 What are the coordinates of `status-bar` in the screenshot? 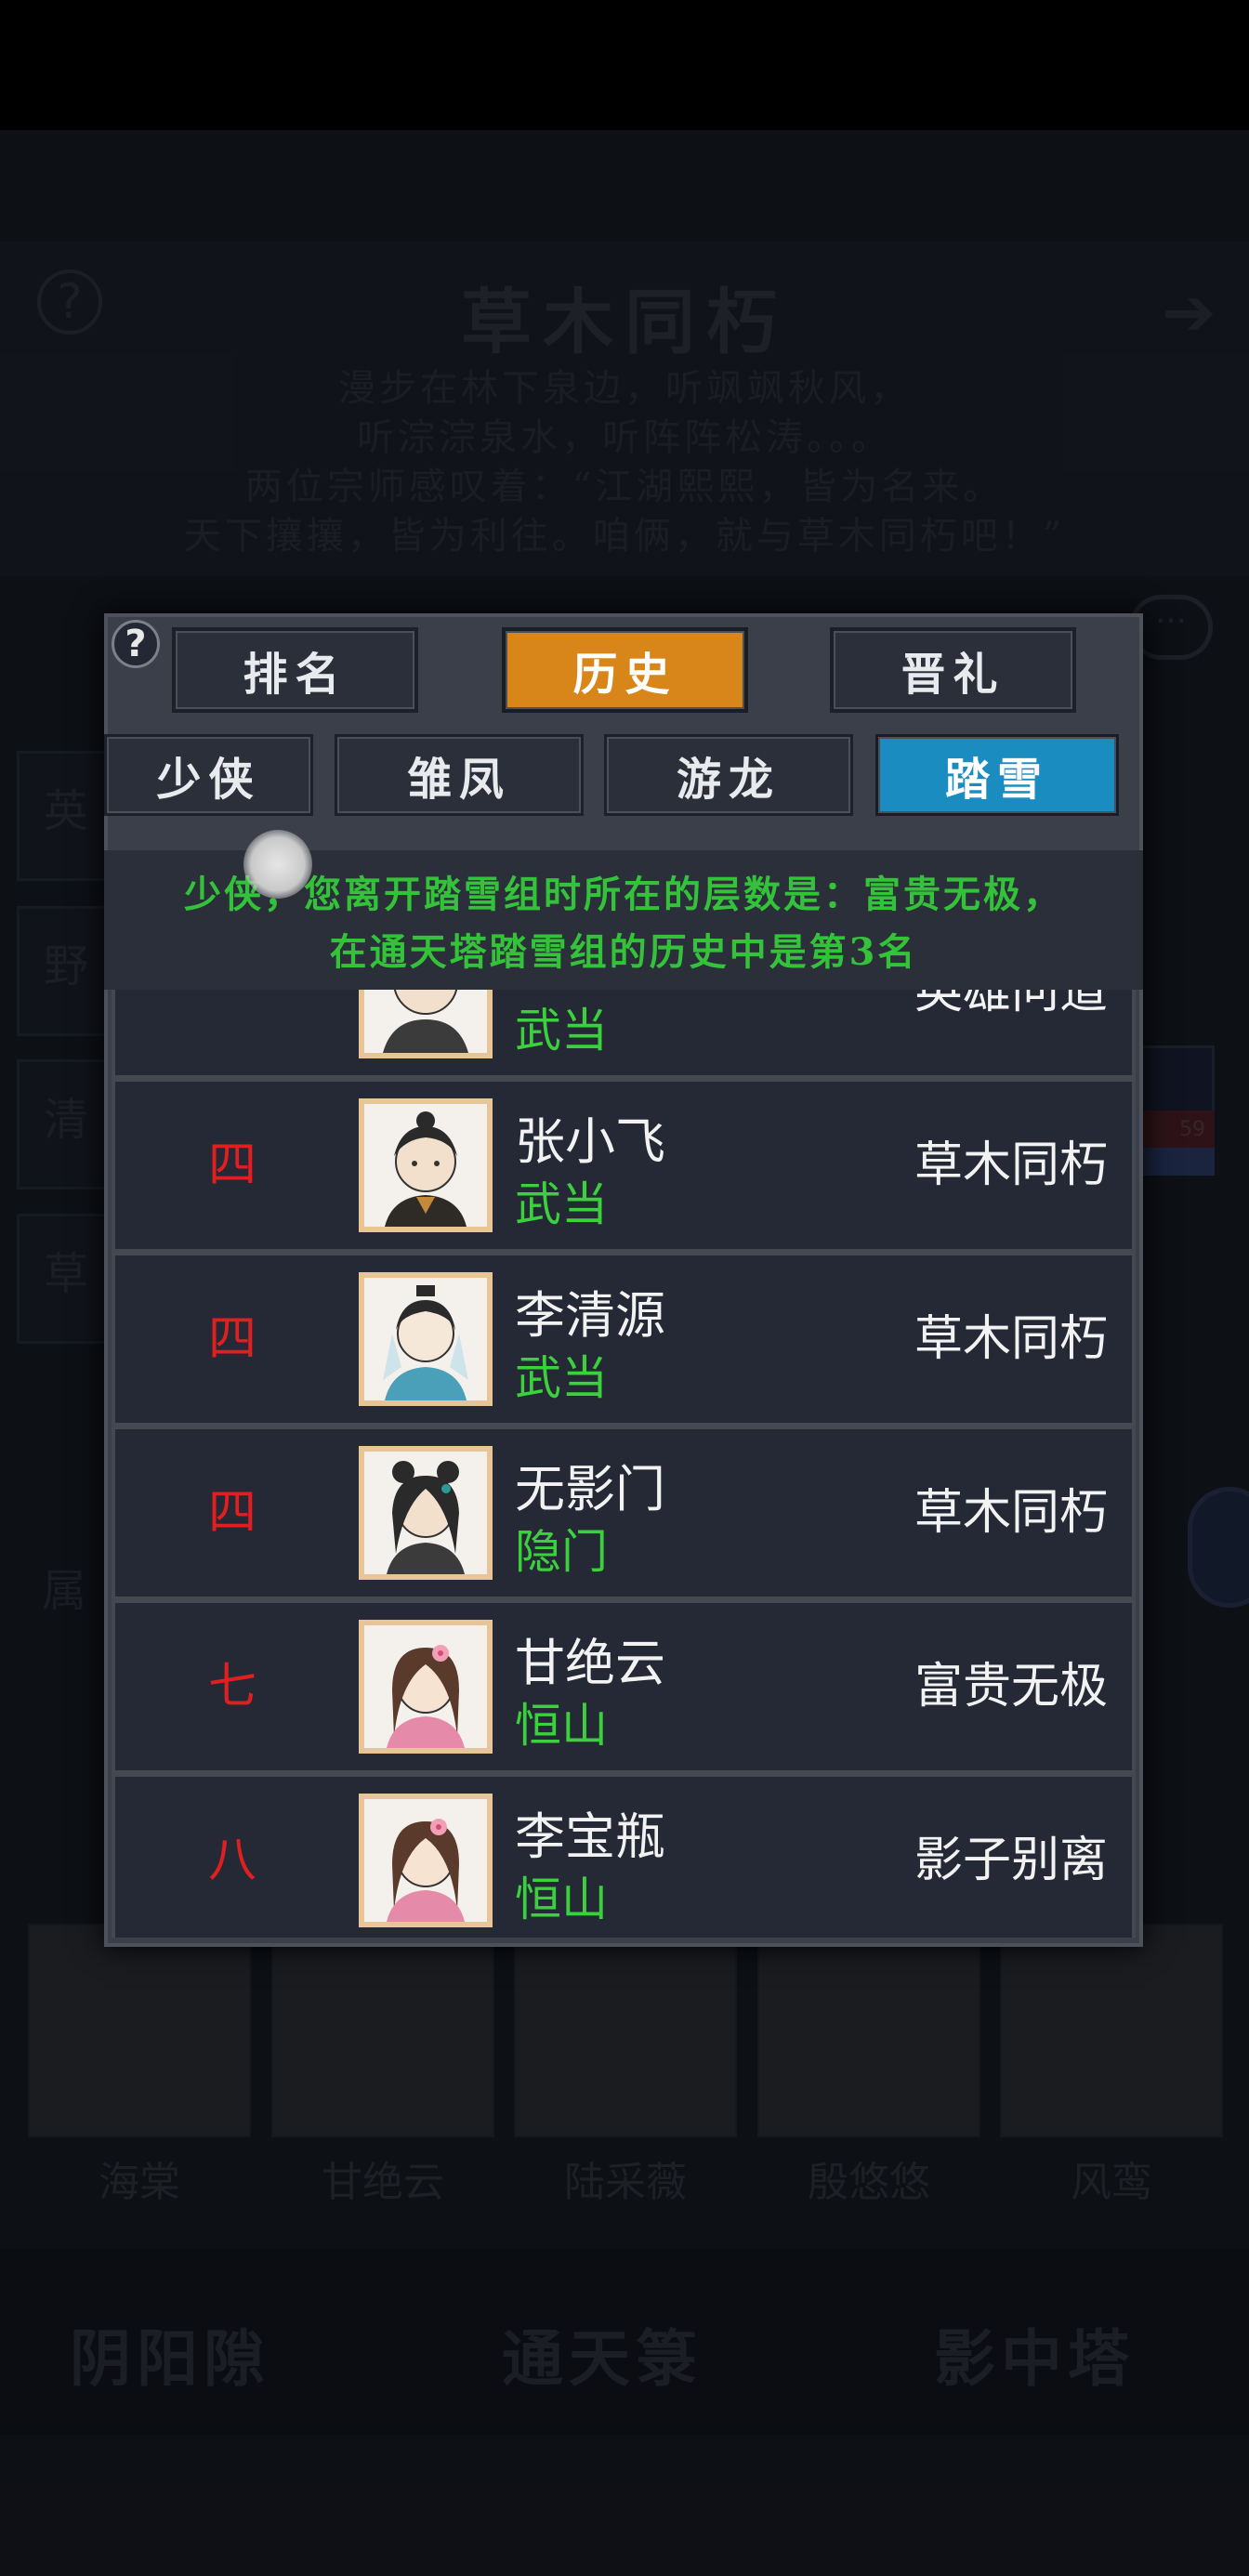 It's located at (624, 65).